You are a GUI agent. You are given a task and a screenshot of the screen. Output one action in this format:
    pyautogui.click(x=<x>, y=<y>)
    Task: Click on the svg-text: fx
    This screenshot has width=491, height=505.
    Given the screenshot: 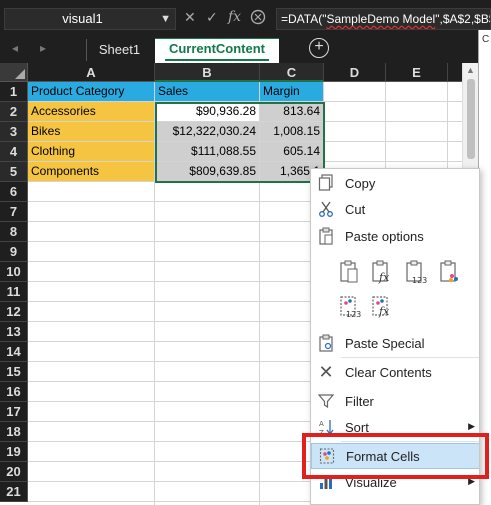 What is the action you would take?
    pyautogui.click(x=384, y=277)
    